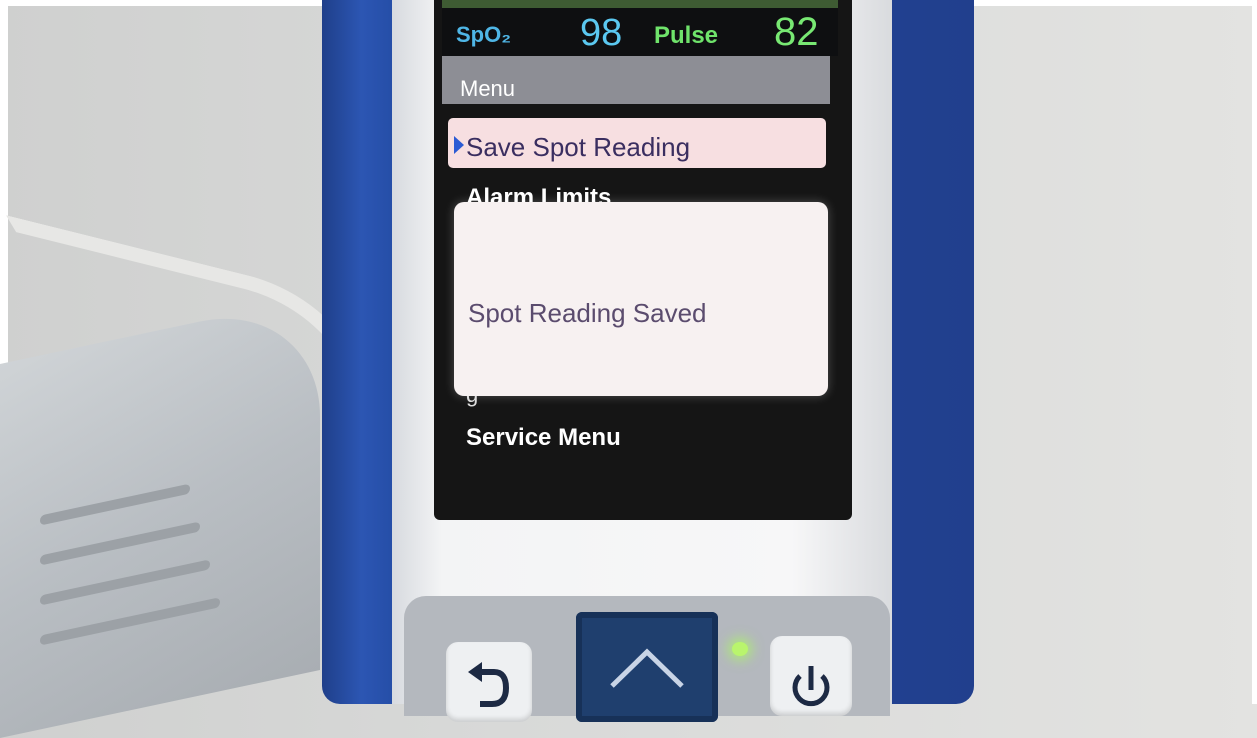 The height and width of the screenshot is (738, 1257). I want to click on back-button, so click(489, 682).